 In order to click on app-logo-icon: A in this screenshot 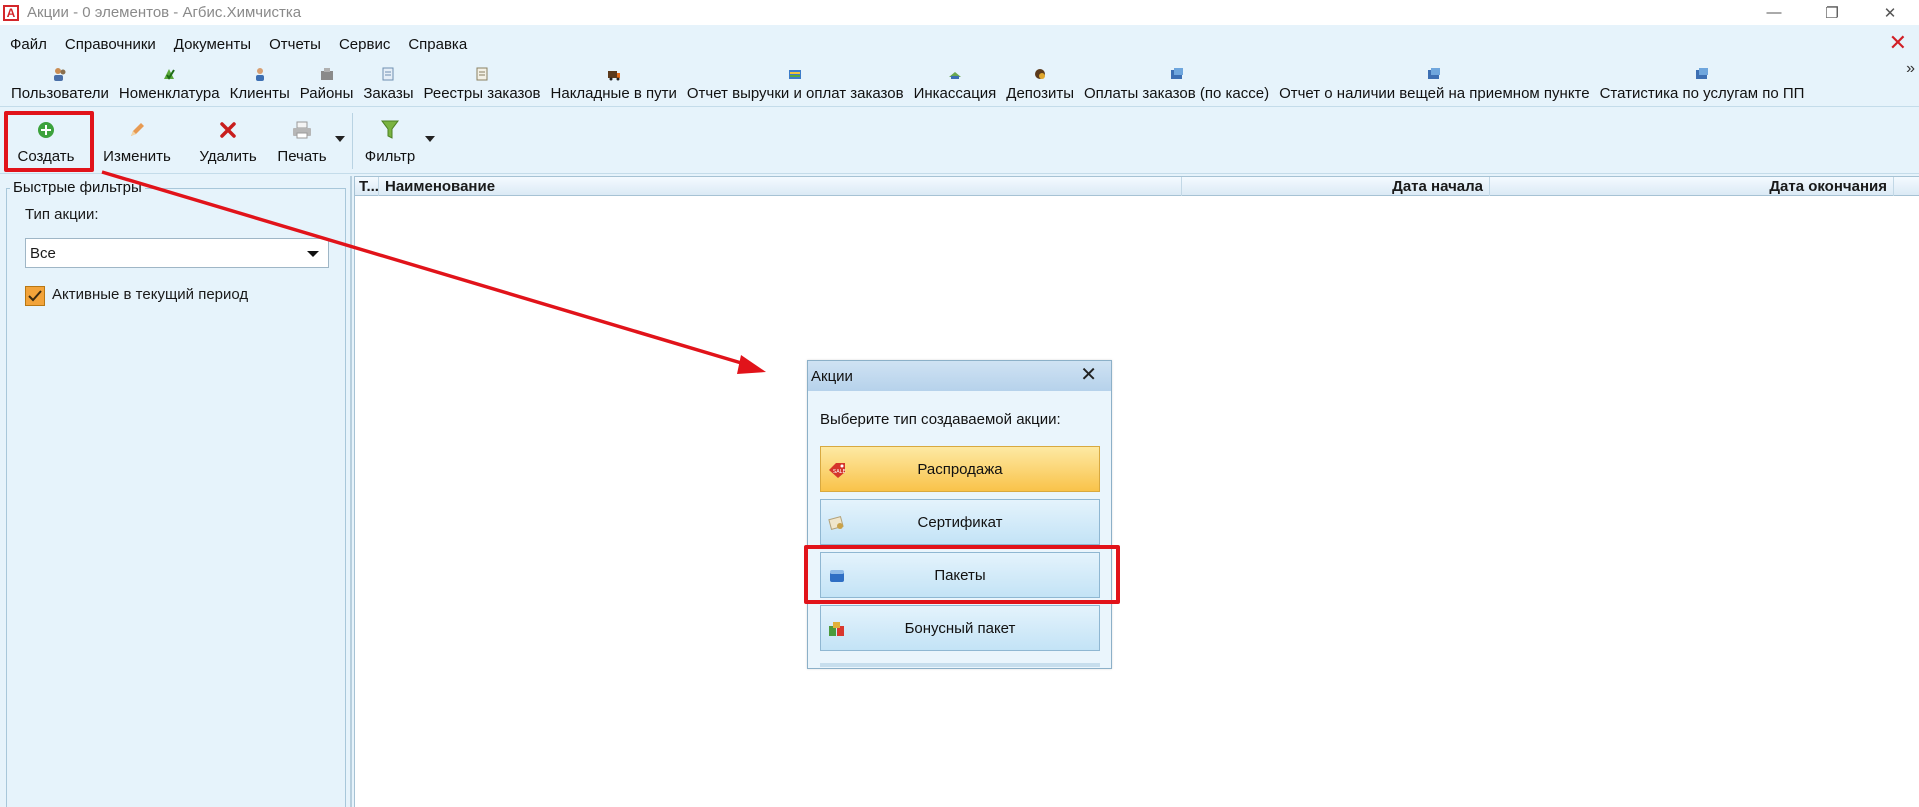, I will do `click(11, 12)`.